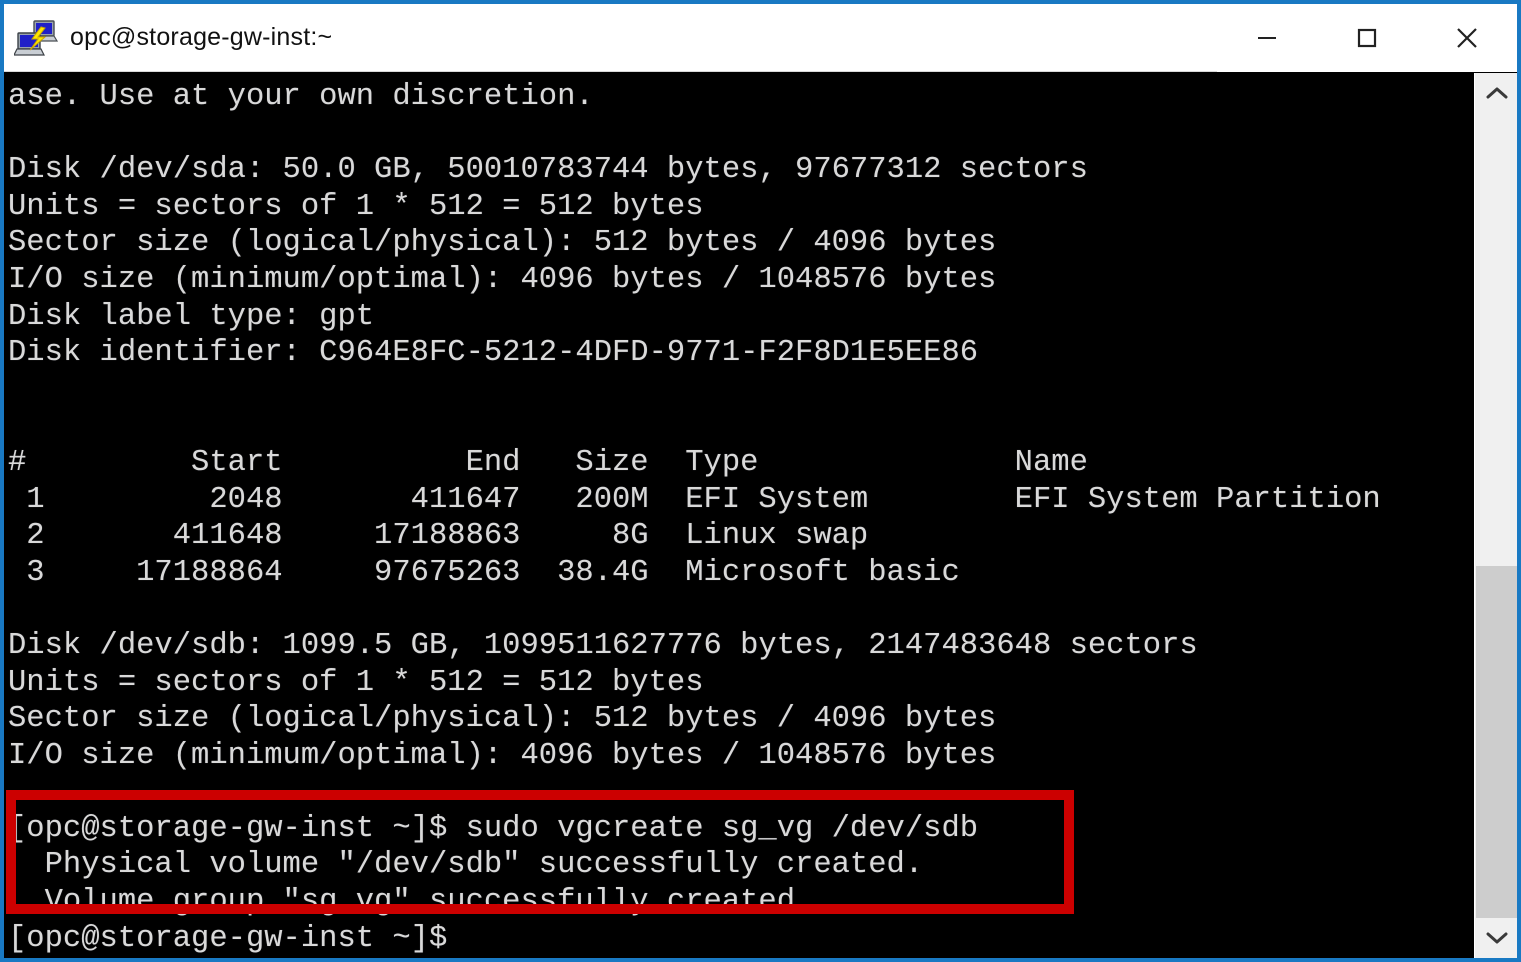 The height and width of the screenshot is (962, 1521). What do you see at coordinates (1496, 938) in the screenshot?
I see `chevron-down-icon` at bounding box center [1496, 938].